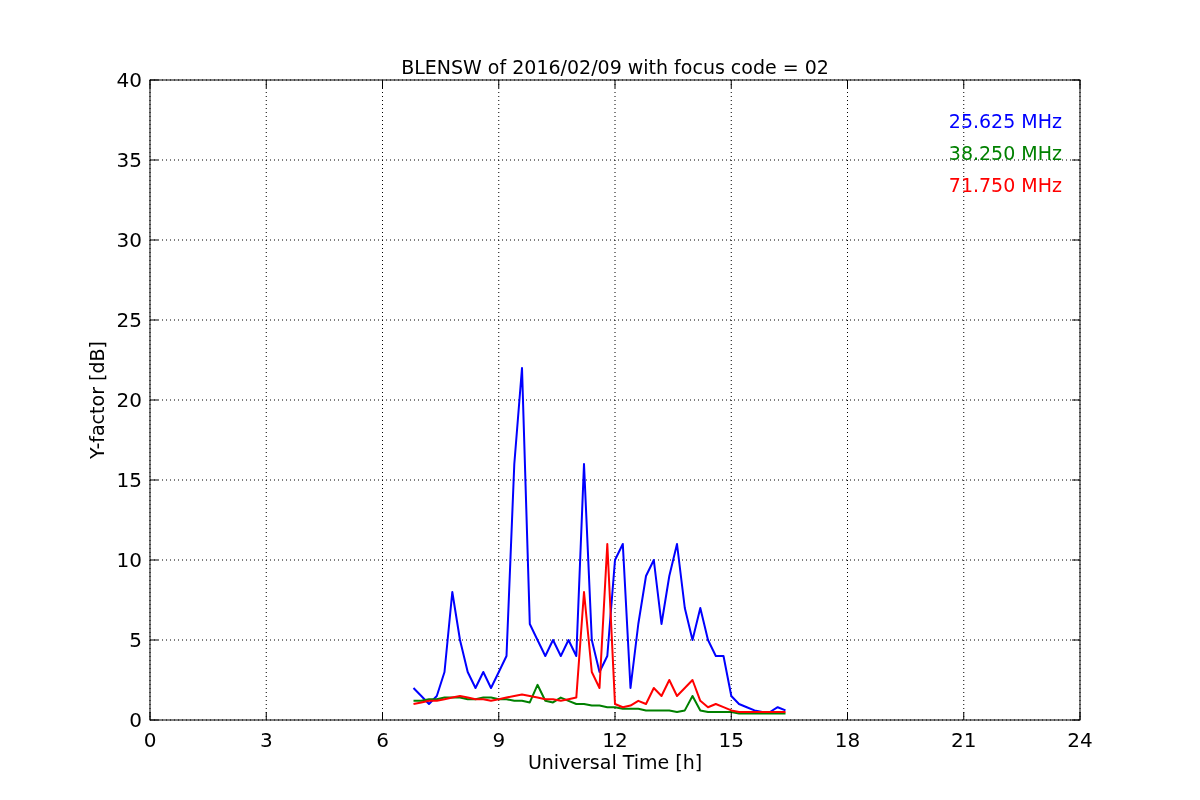 The width and height of the screenshot is (1200, 800). What do you see at coordinates (97, 400) in the screenshot?
I see `y-axis-label: Y-factor [dB]` at bounding box center [97, 400].